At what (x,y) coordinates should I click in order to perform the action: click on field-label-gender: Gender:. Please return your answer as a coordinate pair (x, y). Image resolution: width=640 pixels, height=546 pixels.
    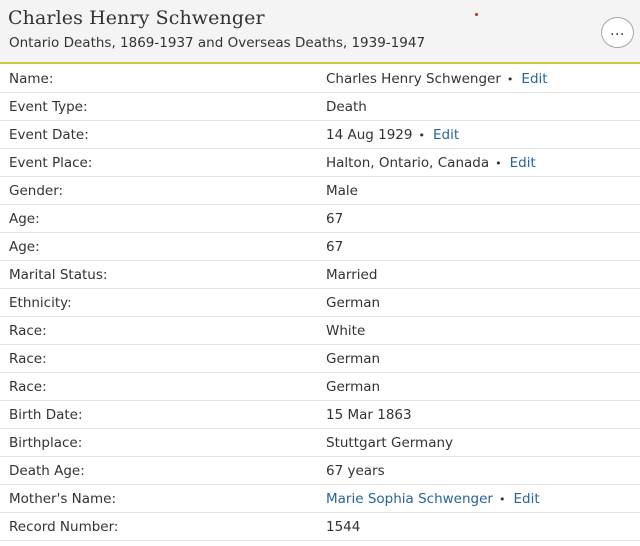
    Looking at the image, I should click on (36, 191).